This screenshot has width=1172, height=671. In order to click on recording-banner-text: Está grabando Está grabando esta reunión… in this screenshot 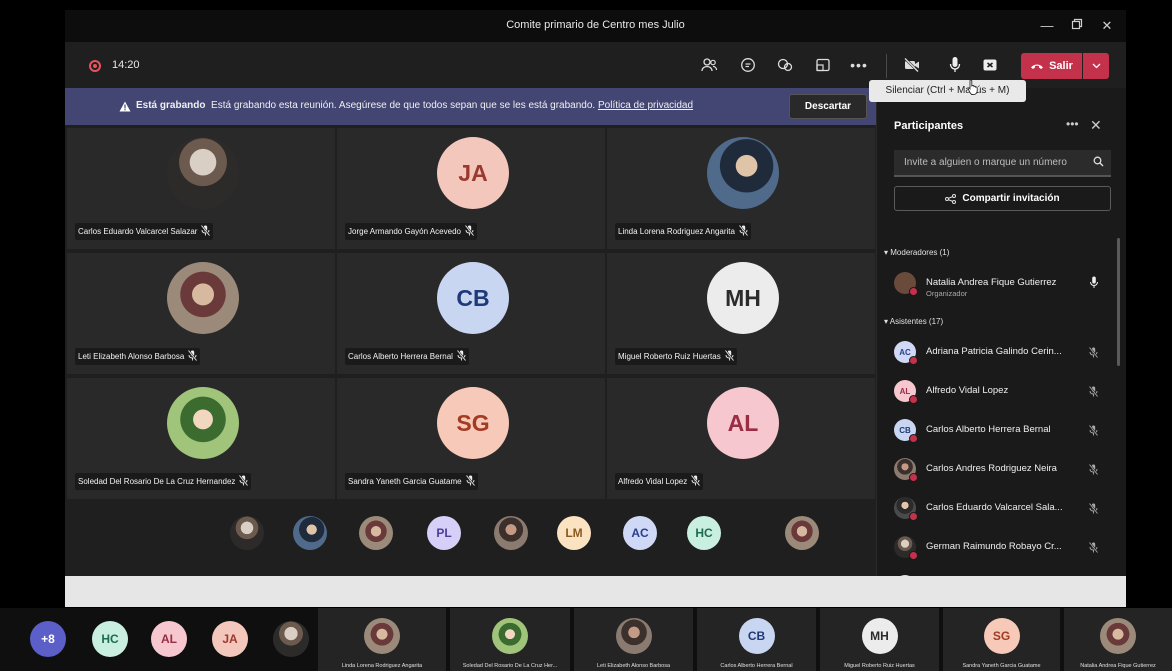, I will do `click(414, 105)`.